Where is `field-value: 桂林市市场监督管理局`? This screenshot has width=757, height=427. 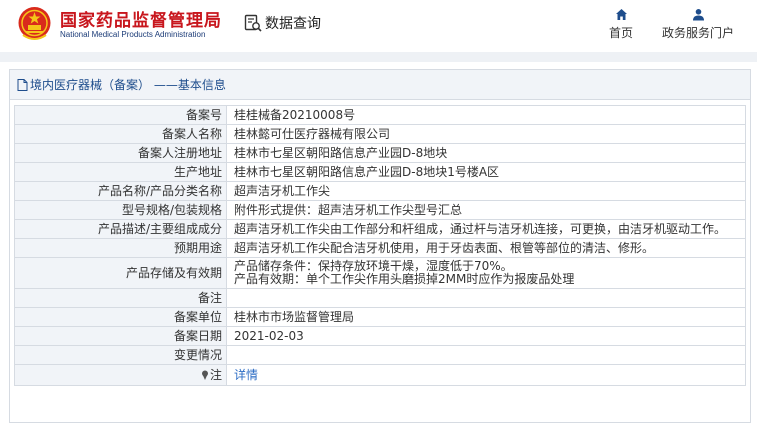 field-value: 桂林市市场监督管理局 is located at coordinates (486, 317).